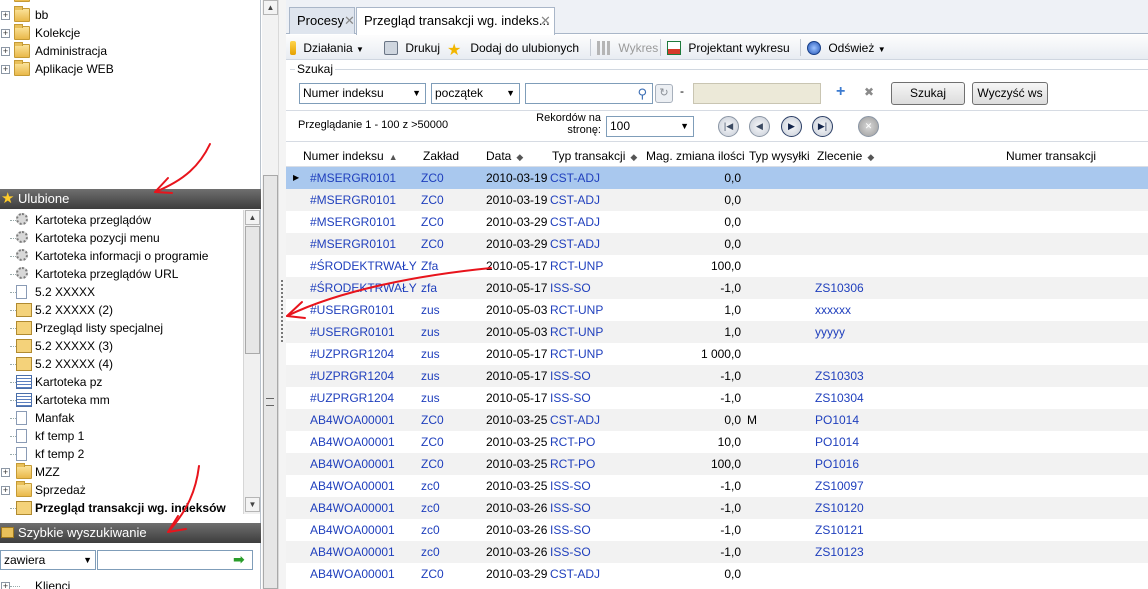 The width and height of the screenshot is (1148, 589). What do you see at coordinates (791, 126) in the screenshot?
I see `next-page-button: ▶` at bounding box center [791, 126].